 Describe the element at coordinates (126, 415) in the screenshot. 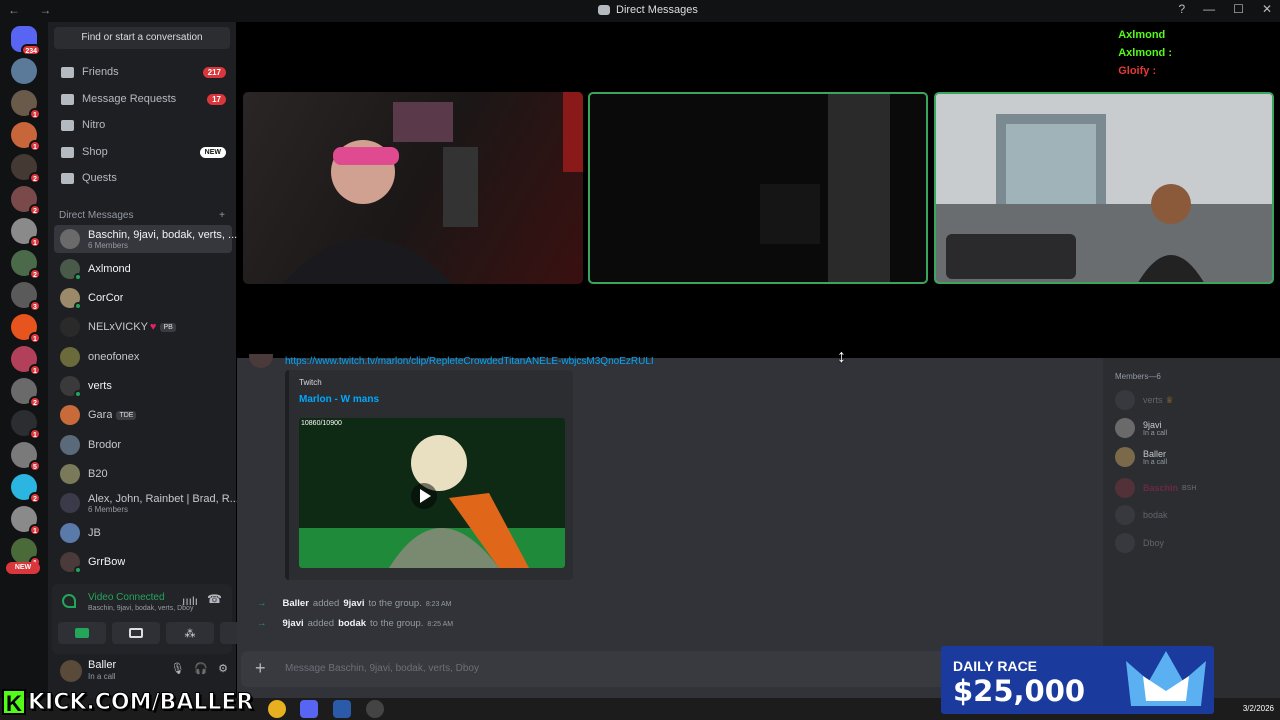

I see `clan-tag: TDE` at that location.